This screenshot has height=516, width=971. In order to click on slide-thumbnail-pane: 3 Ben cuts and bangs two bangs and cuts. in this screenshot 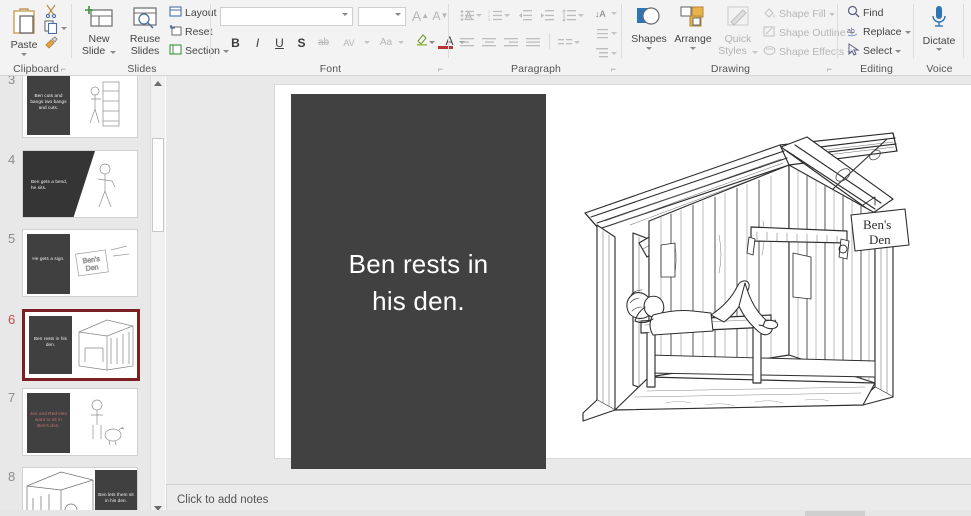, I will do `click(82, 296)`.